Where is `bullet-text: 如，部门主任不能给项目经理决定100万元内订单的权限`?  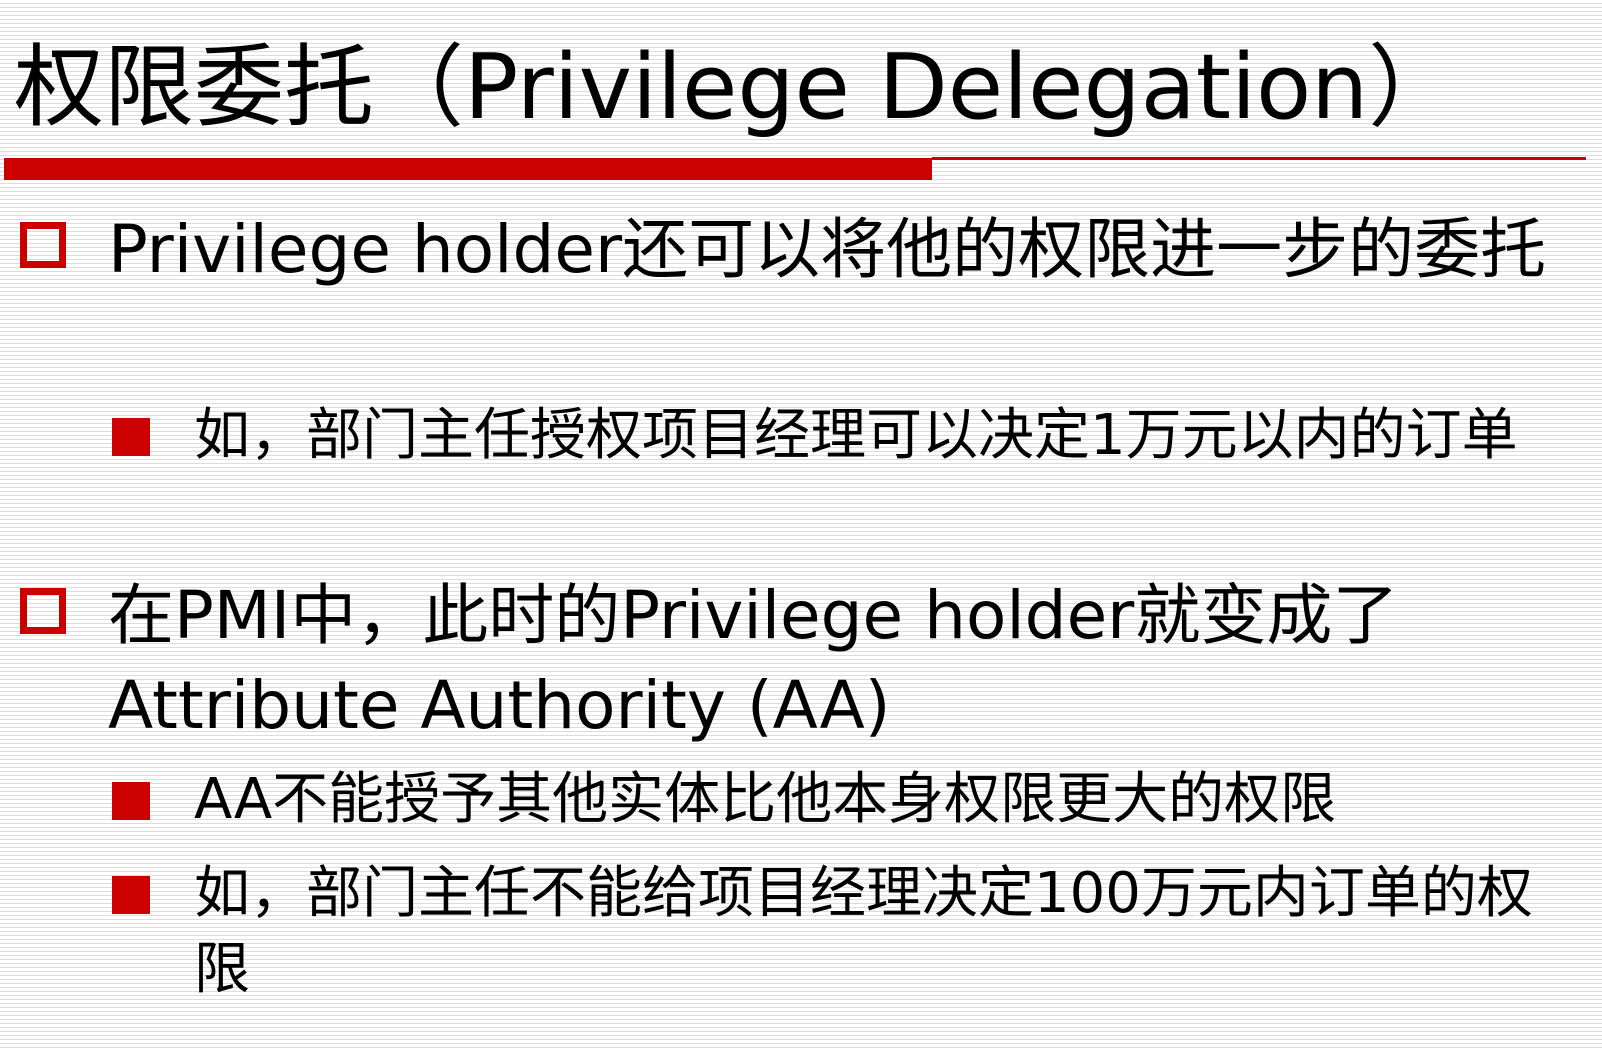
bullet-text: 如，部门主任不能给项目经理决定100万元内订单的权限 is located at coordinates (863, 931).